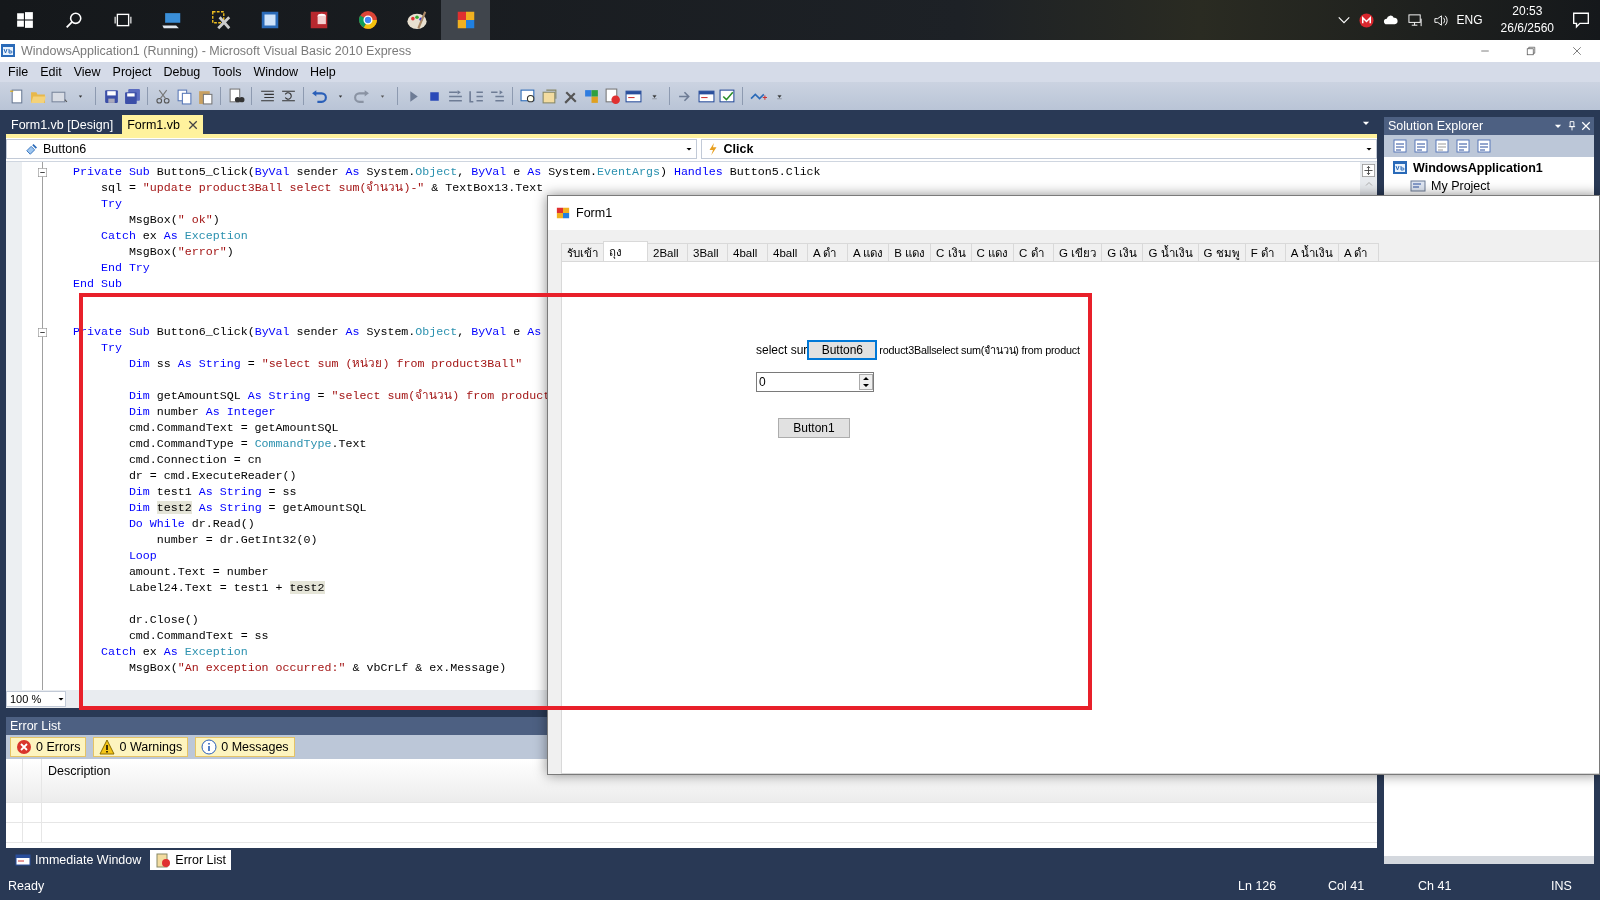  Describe the element at coordinates (727, 96) in the screenshot. I see `window-check-icon` at that location.